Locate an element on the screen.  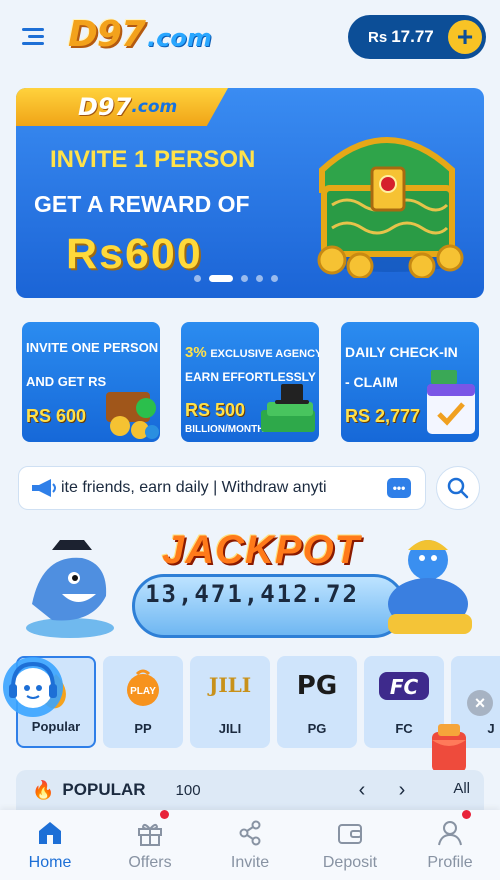
category-label: PG is located at coordinates (317, 728).